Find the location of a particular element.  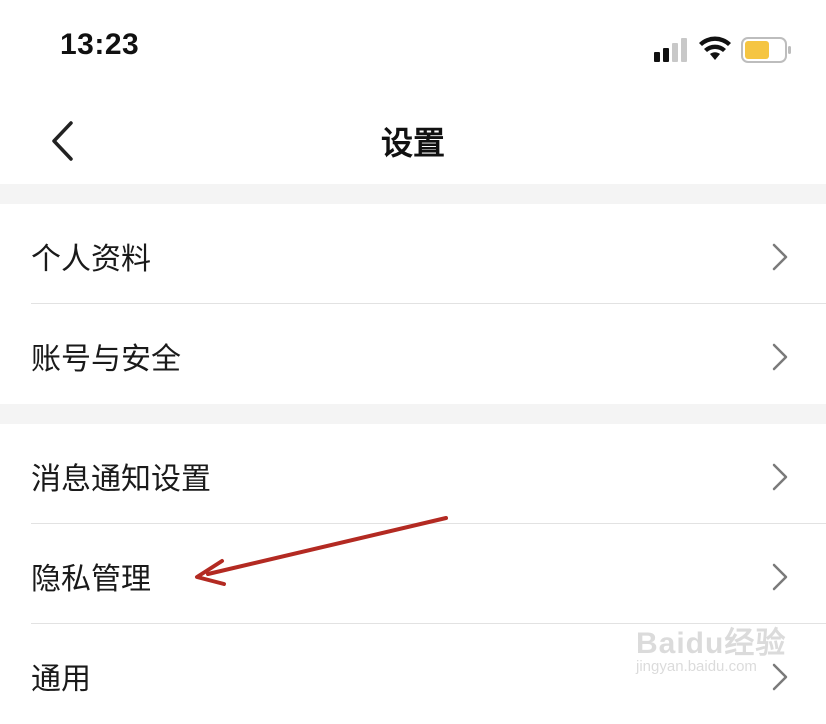

menu-item-label: 通用 is located at coordinates (61, 679).